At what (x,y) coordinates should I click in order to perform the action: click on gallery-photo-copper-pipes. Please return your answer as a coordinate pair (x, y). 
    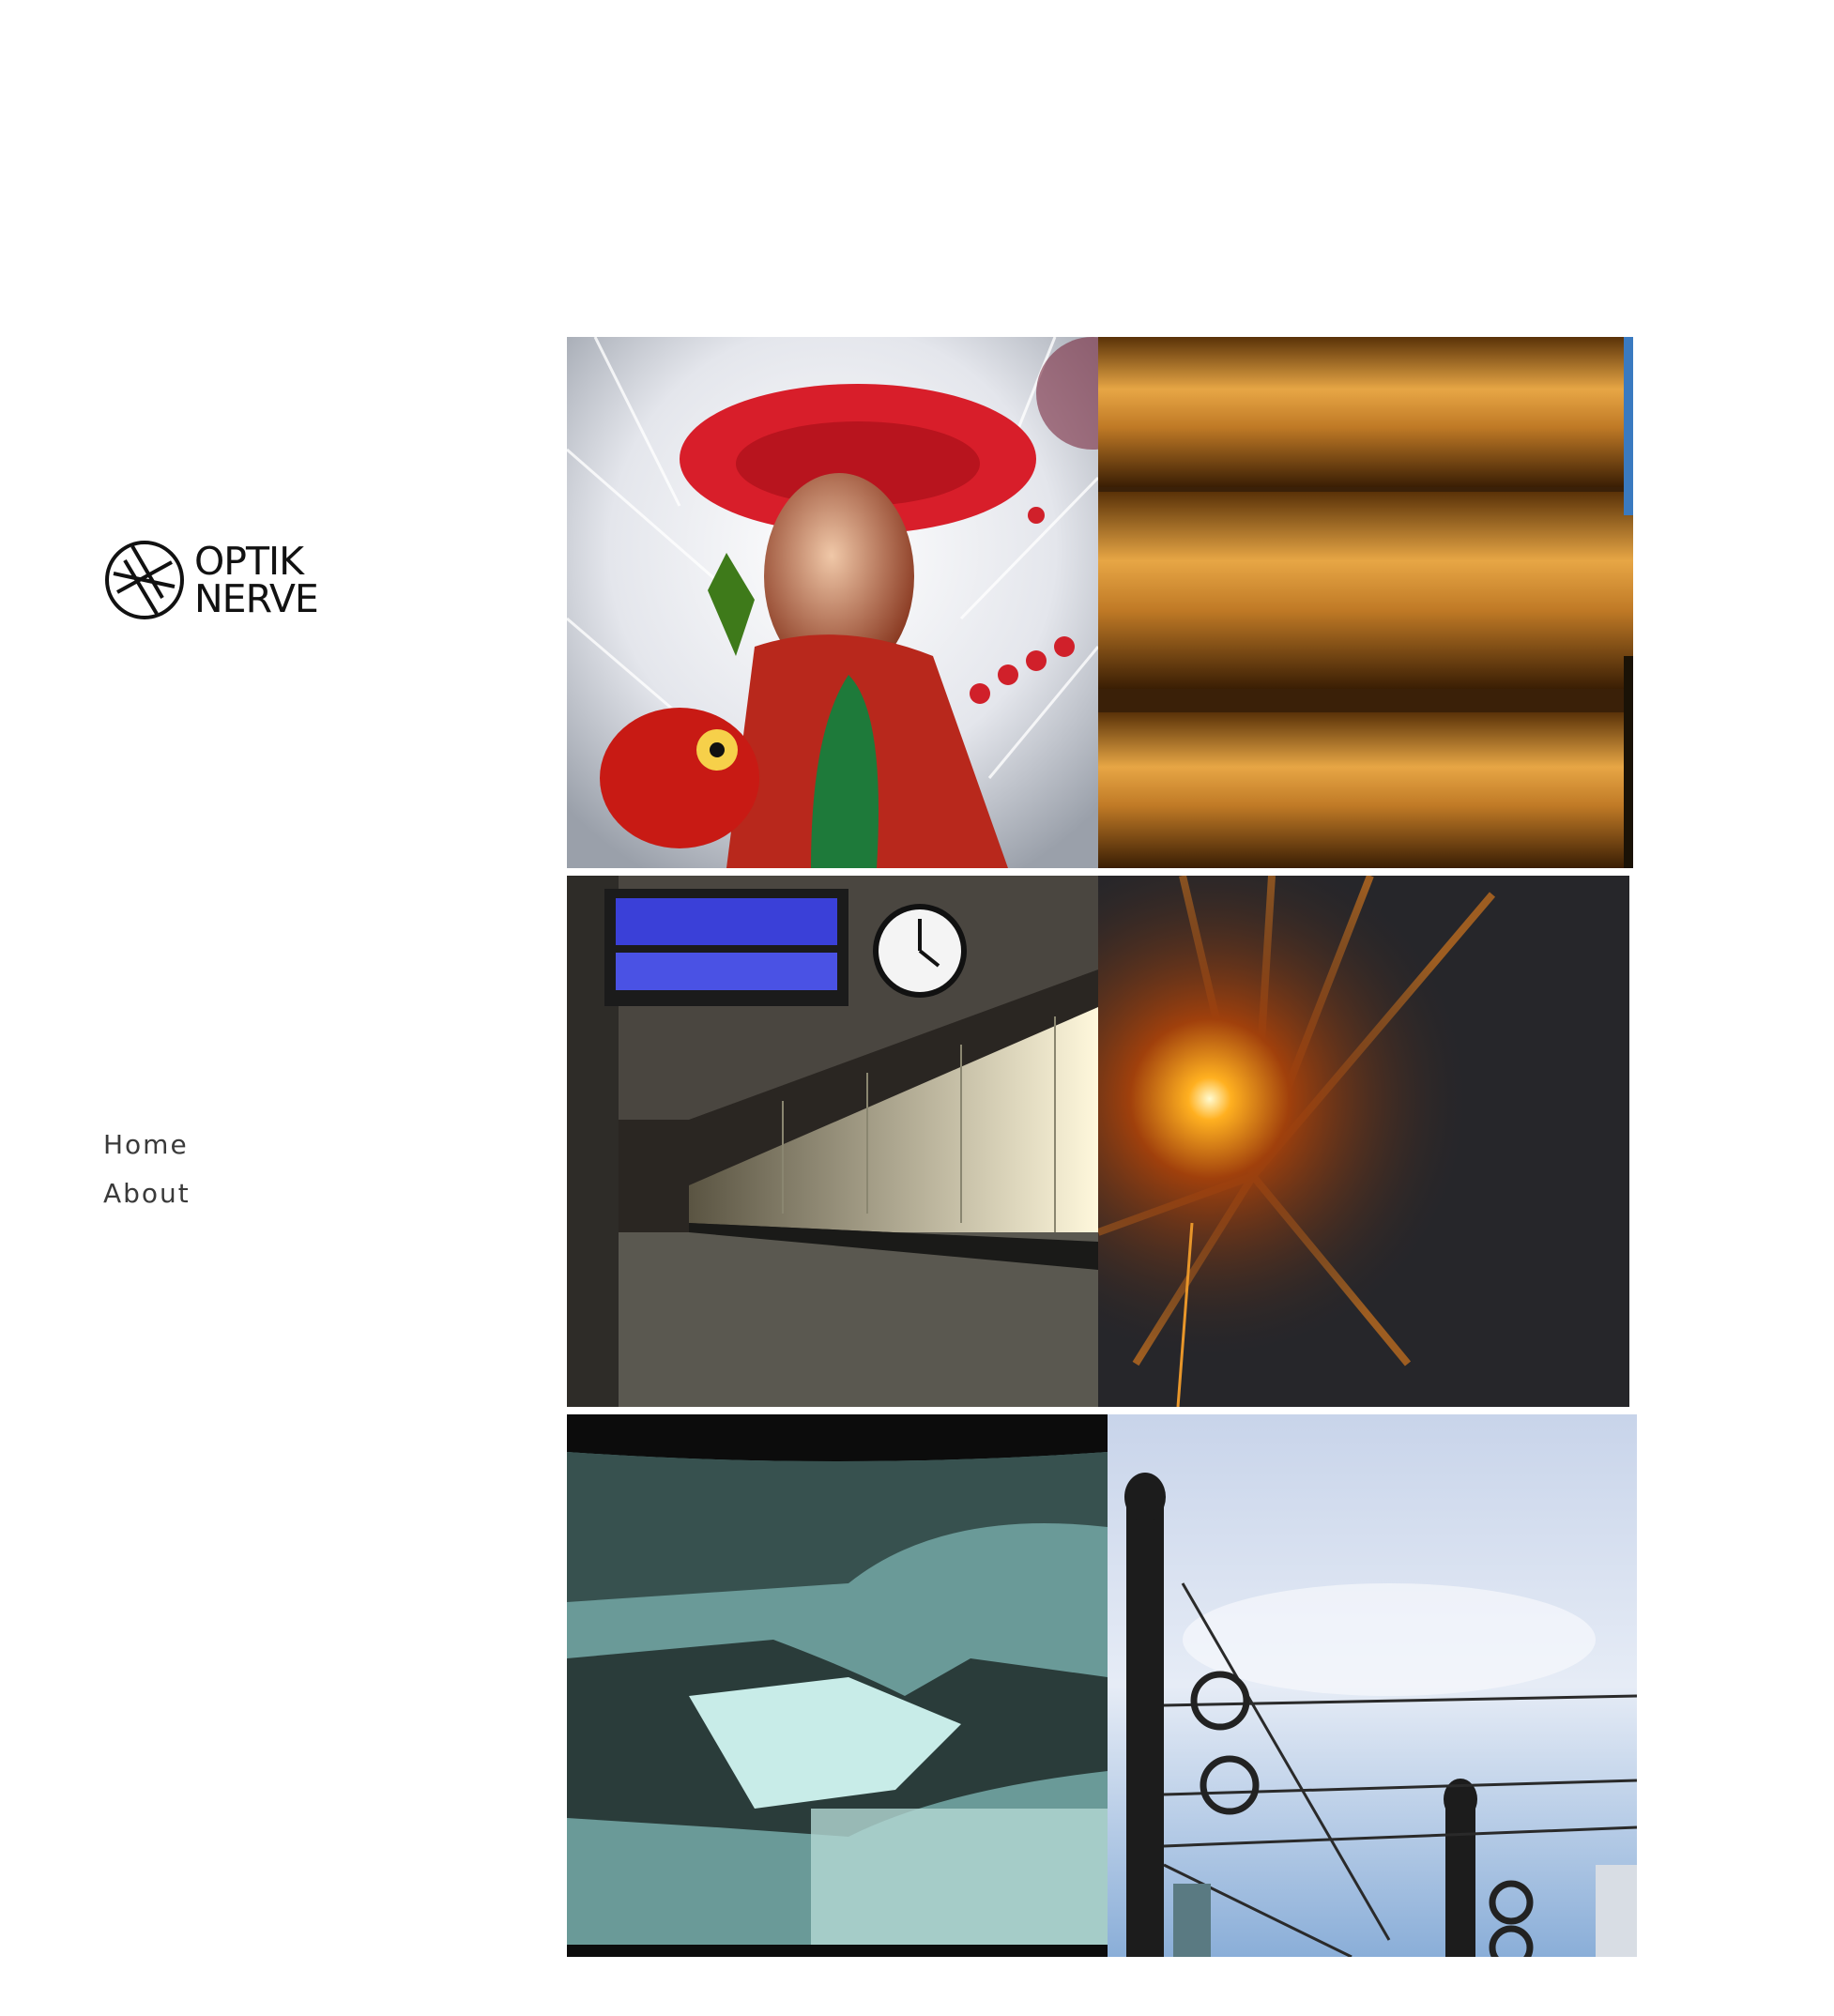
    Looking at the image, I should click on (1365, 602).